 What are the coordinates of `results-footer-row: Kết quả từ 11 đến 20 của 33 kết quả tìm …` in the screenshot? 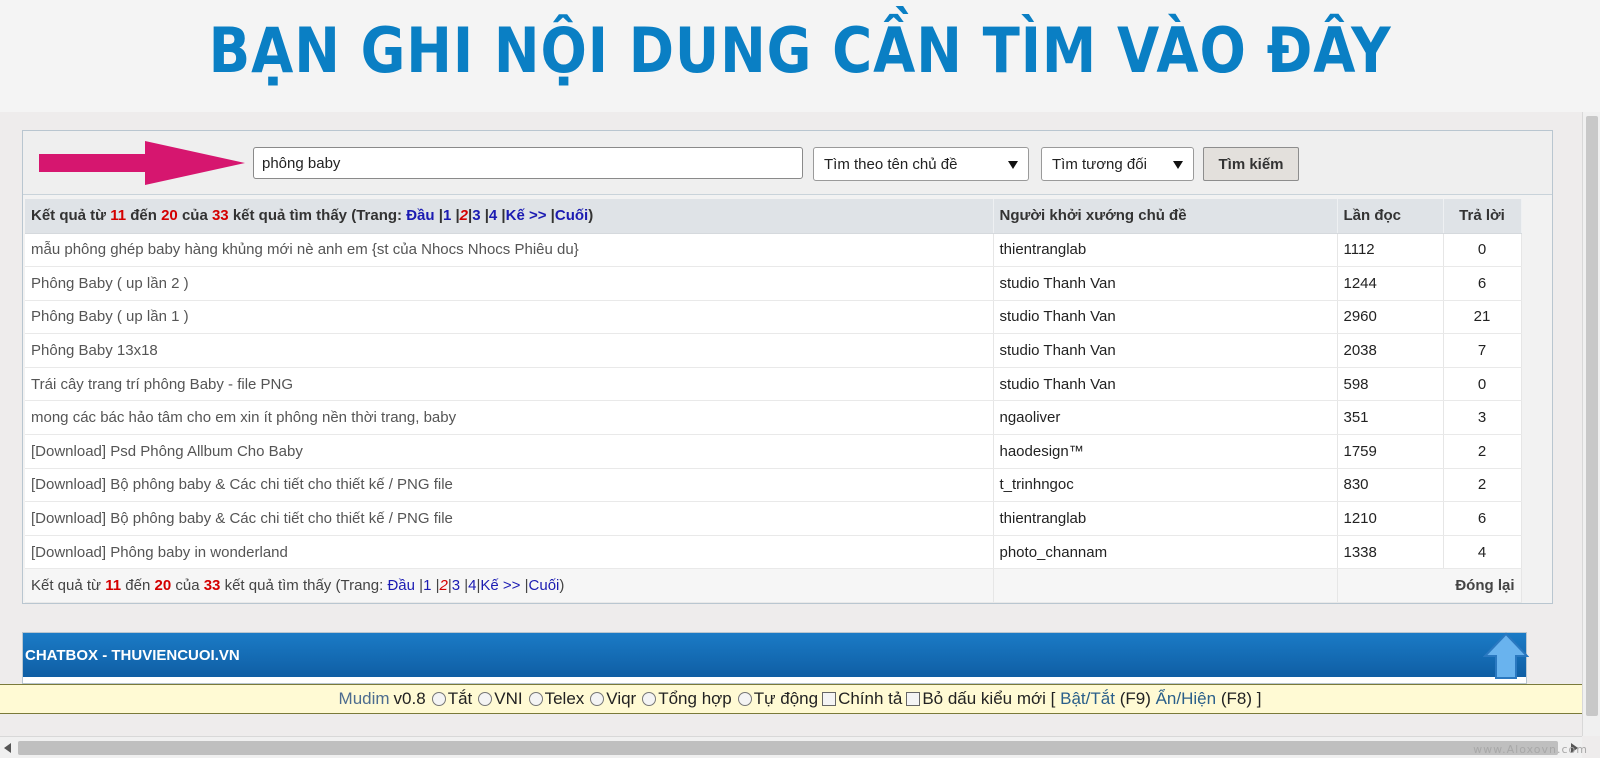 It's located at (773, 586).